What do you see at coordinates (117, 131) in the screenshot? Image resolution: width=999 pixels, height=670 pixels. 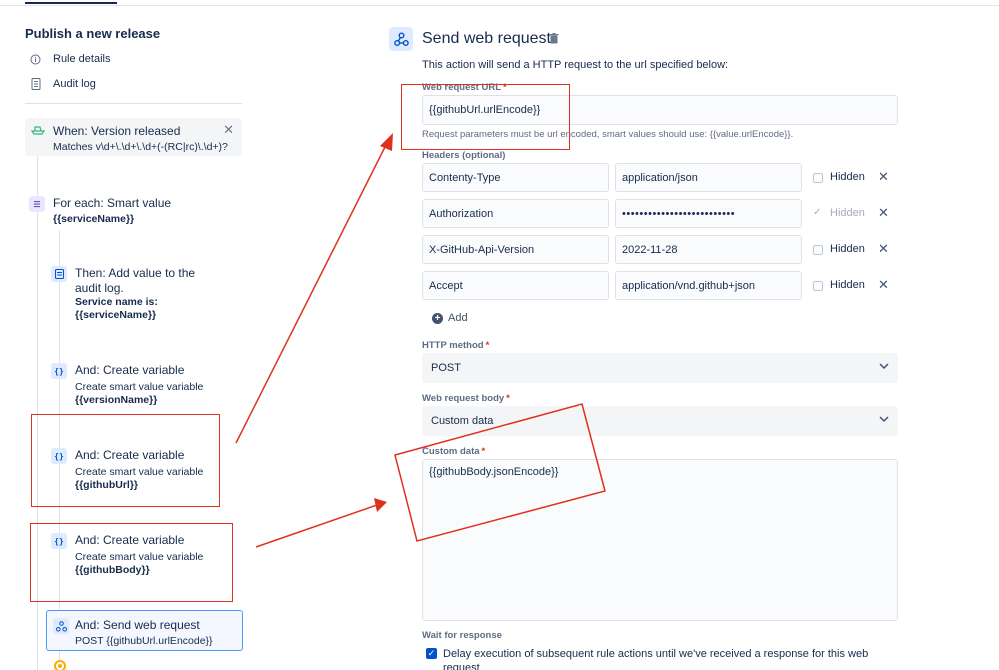 I see `trigger-title: When: Version released` at bounding box center [117, 131].